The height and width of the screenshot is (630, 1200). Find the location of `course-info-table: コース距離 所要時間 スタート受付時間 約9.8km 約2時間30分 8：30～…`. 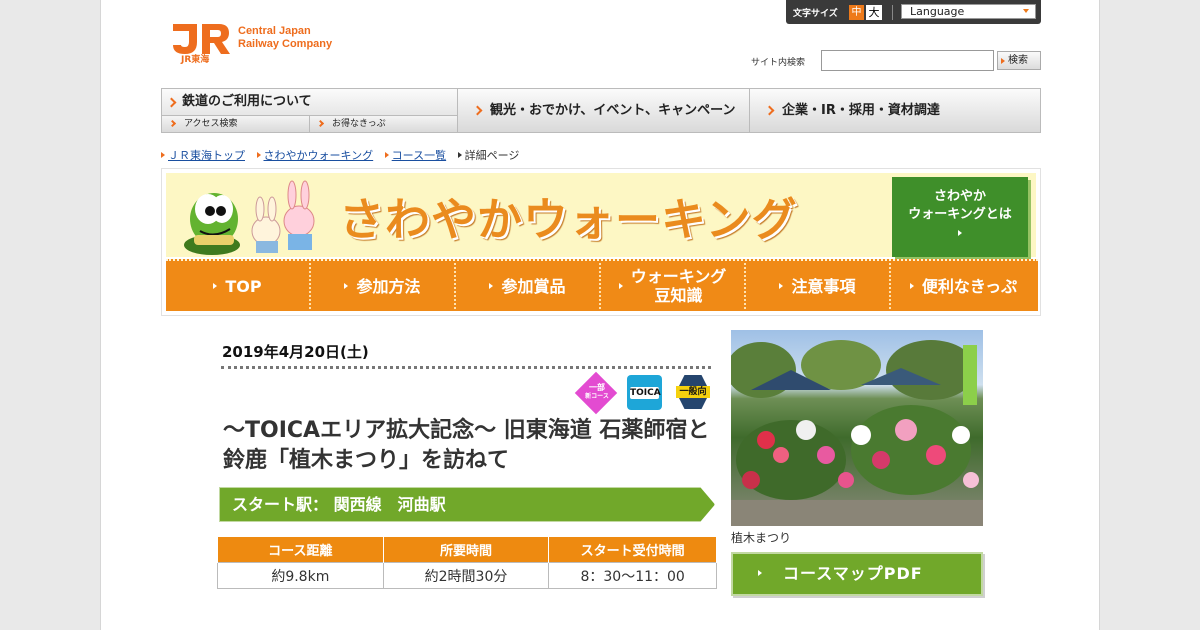

course-info-table: コース距離 所要時間 スタート受付時間 約9.8km 約2時間30分 8：30～… is located at coordinates (467, 562).